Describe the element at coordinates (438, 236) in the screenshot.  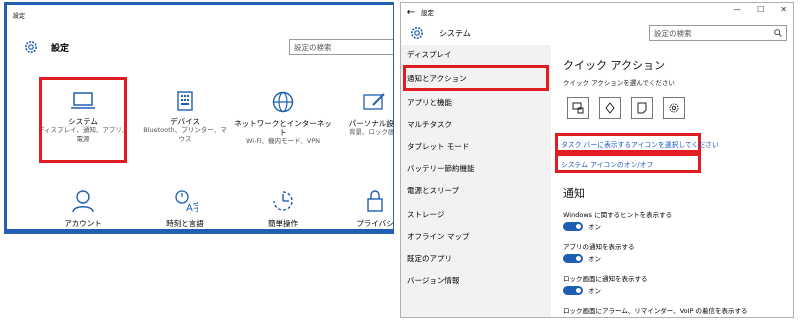
I see `sidebar-item-offline-maps: オフライン マップ` at that location.